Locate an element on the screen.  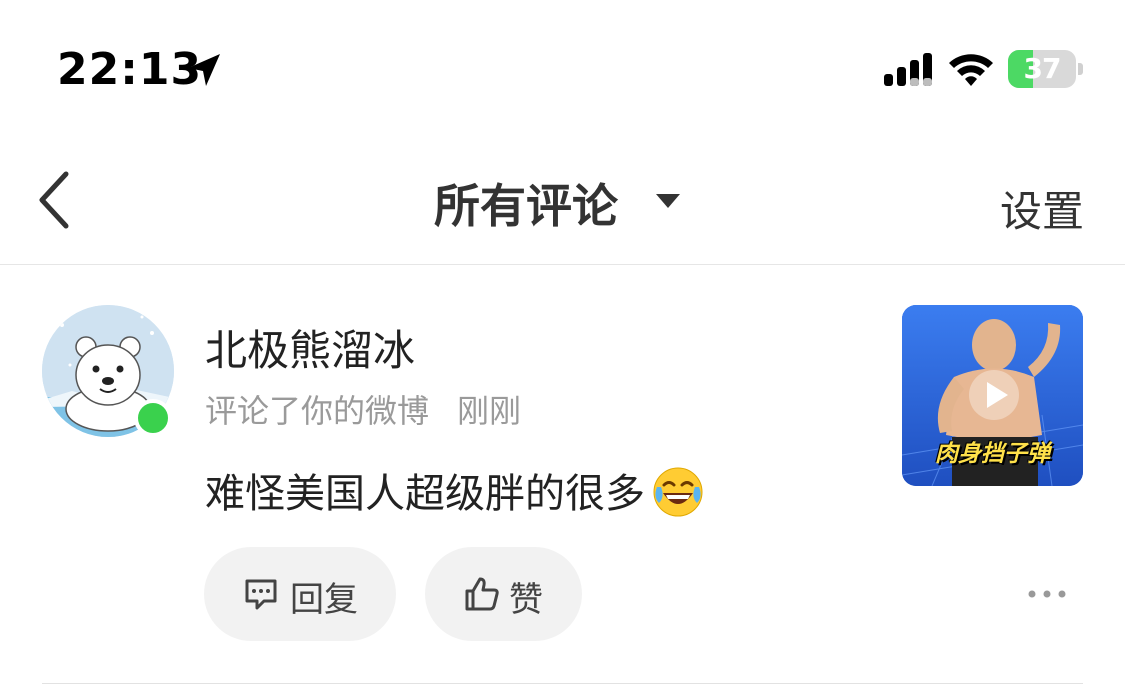
settings-button: 设置 is located at coordinates (1042, 208).